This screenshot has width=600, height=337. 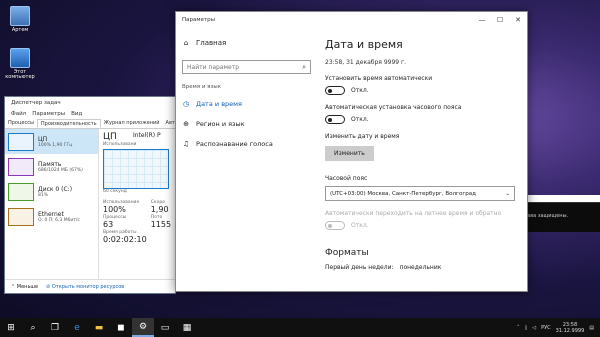 I want to click on less-details-label: Меньше, so click(x=27, y=286).